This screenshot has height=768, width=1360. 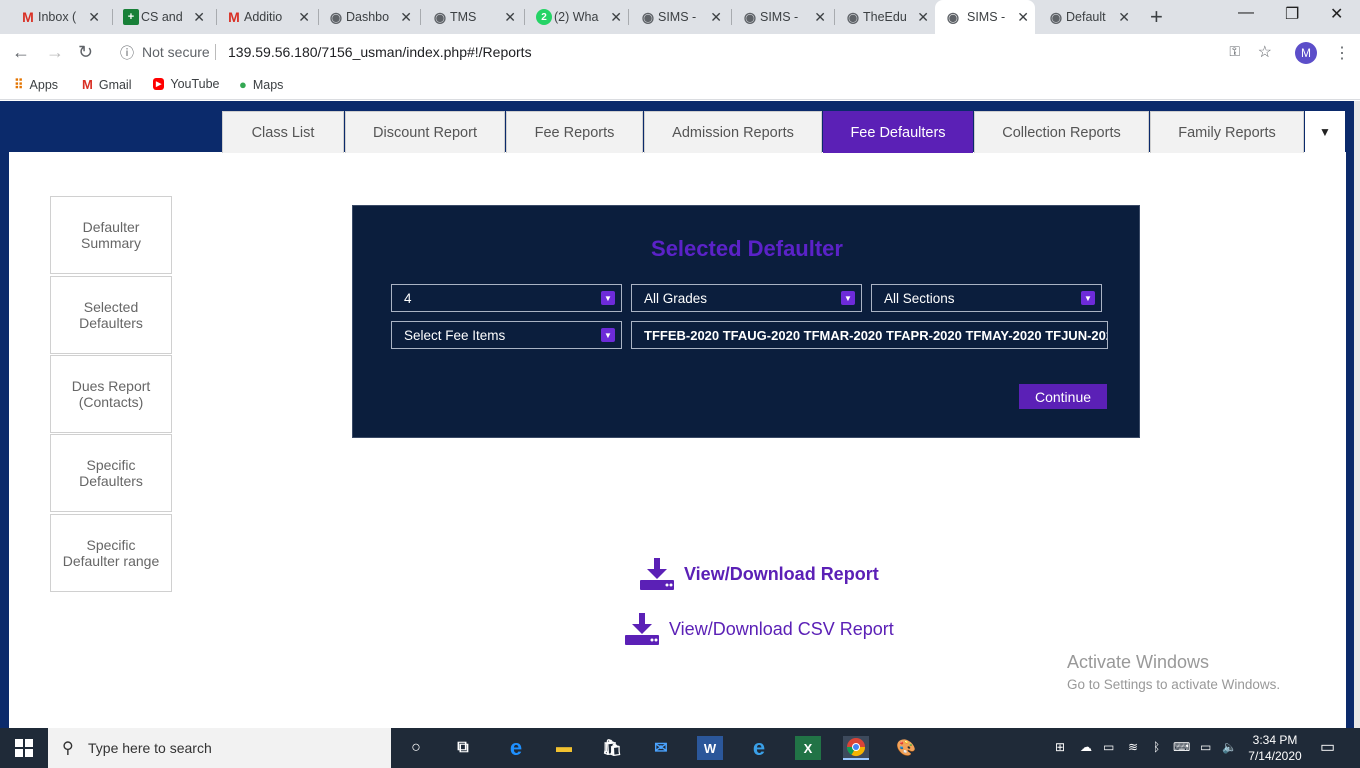 What do you see at coordinates (612, 748) in the screenshot?
I see `store-icon: 🛍` at bounding box center [612, 748].